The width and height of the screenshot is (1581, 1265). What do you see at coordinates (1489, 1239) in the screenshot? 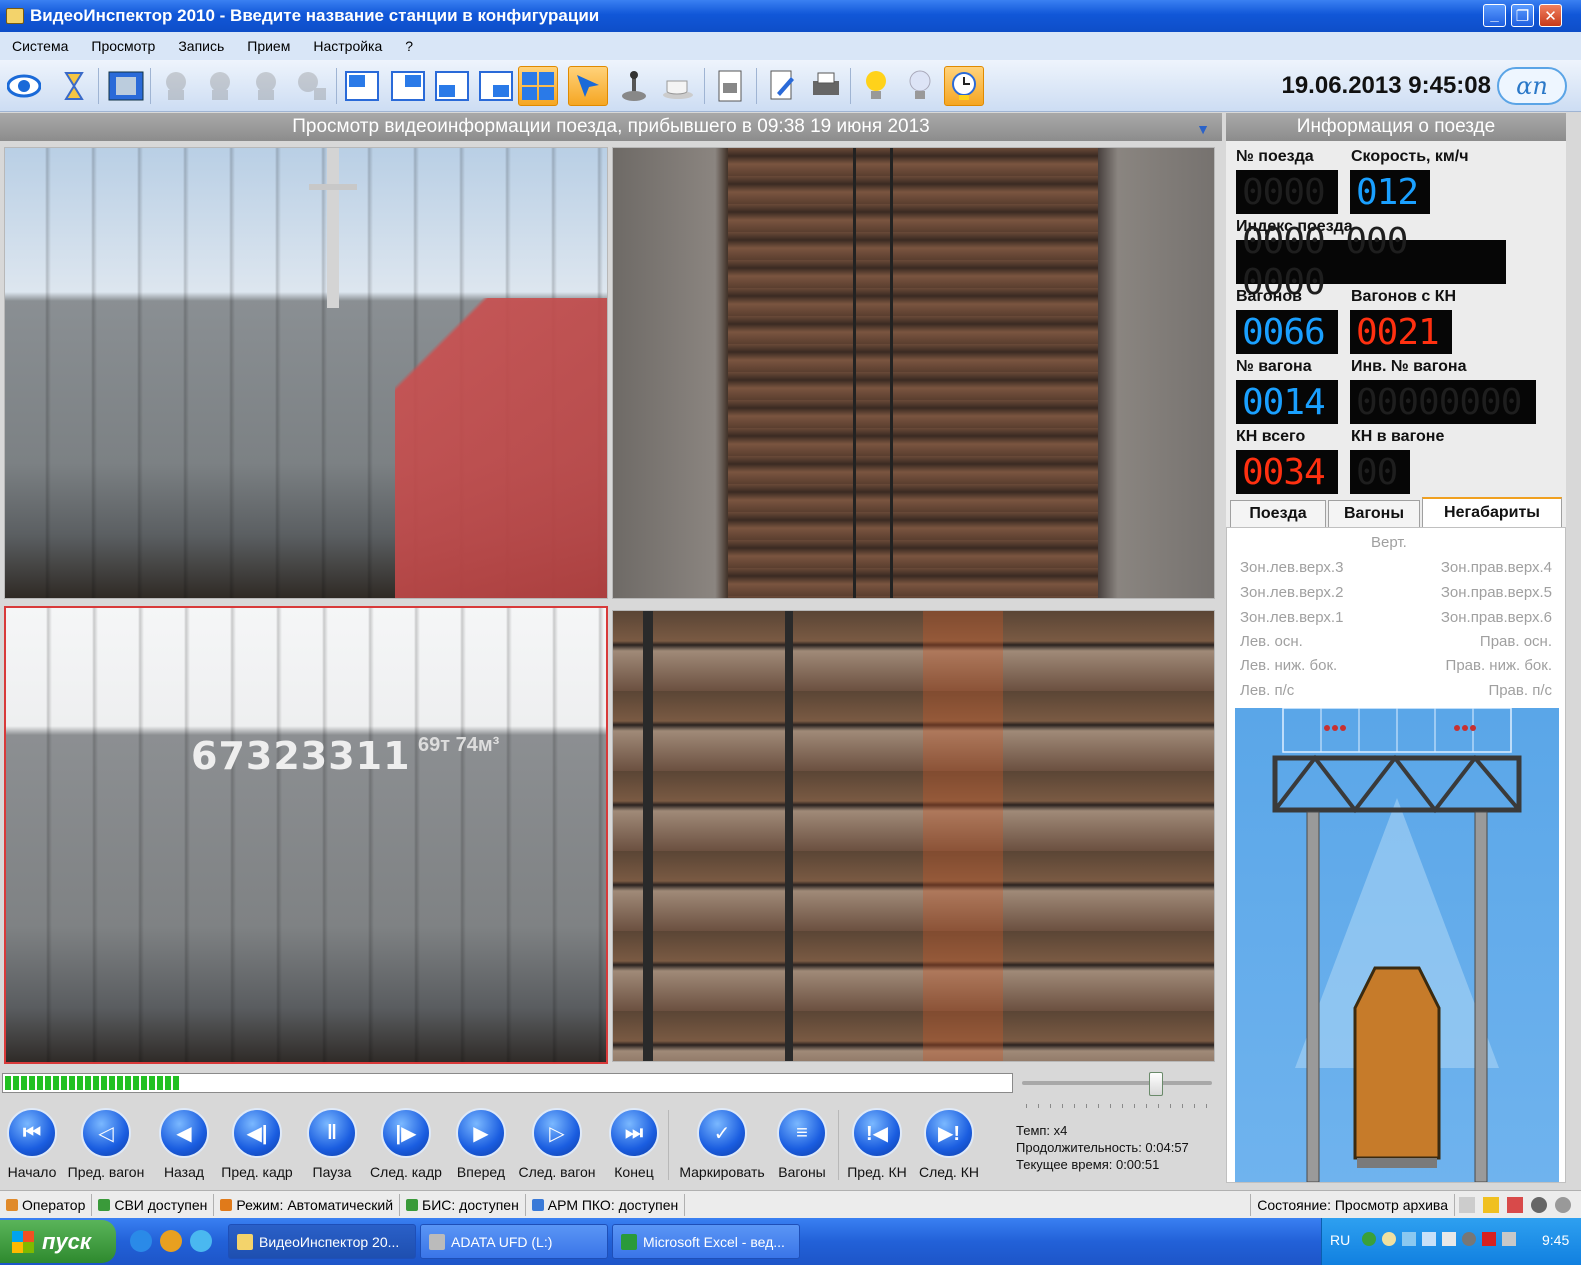
I see `antivirus-icon` at bounding box center [1489, 1239].